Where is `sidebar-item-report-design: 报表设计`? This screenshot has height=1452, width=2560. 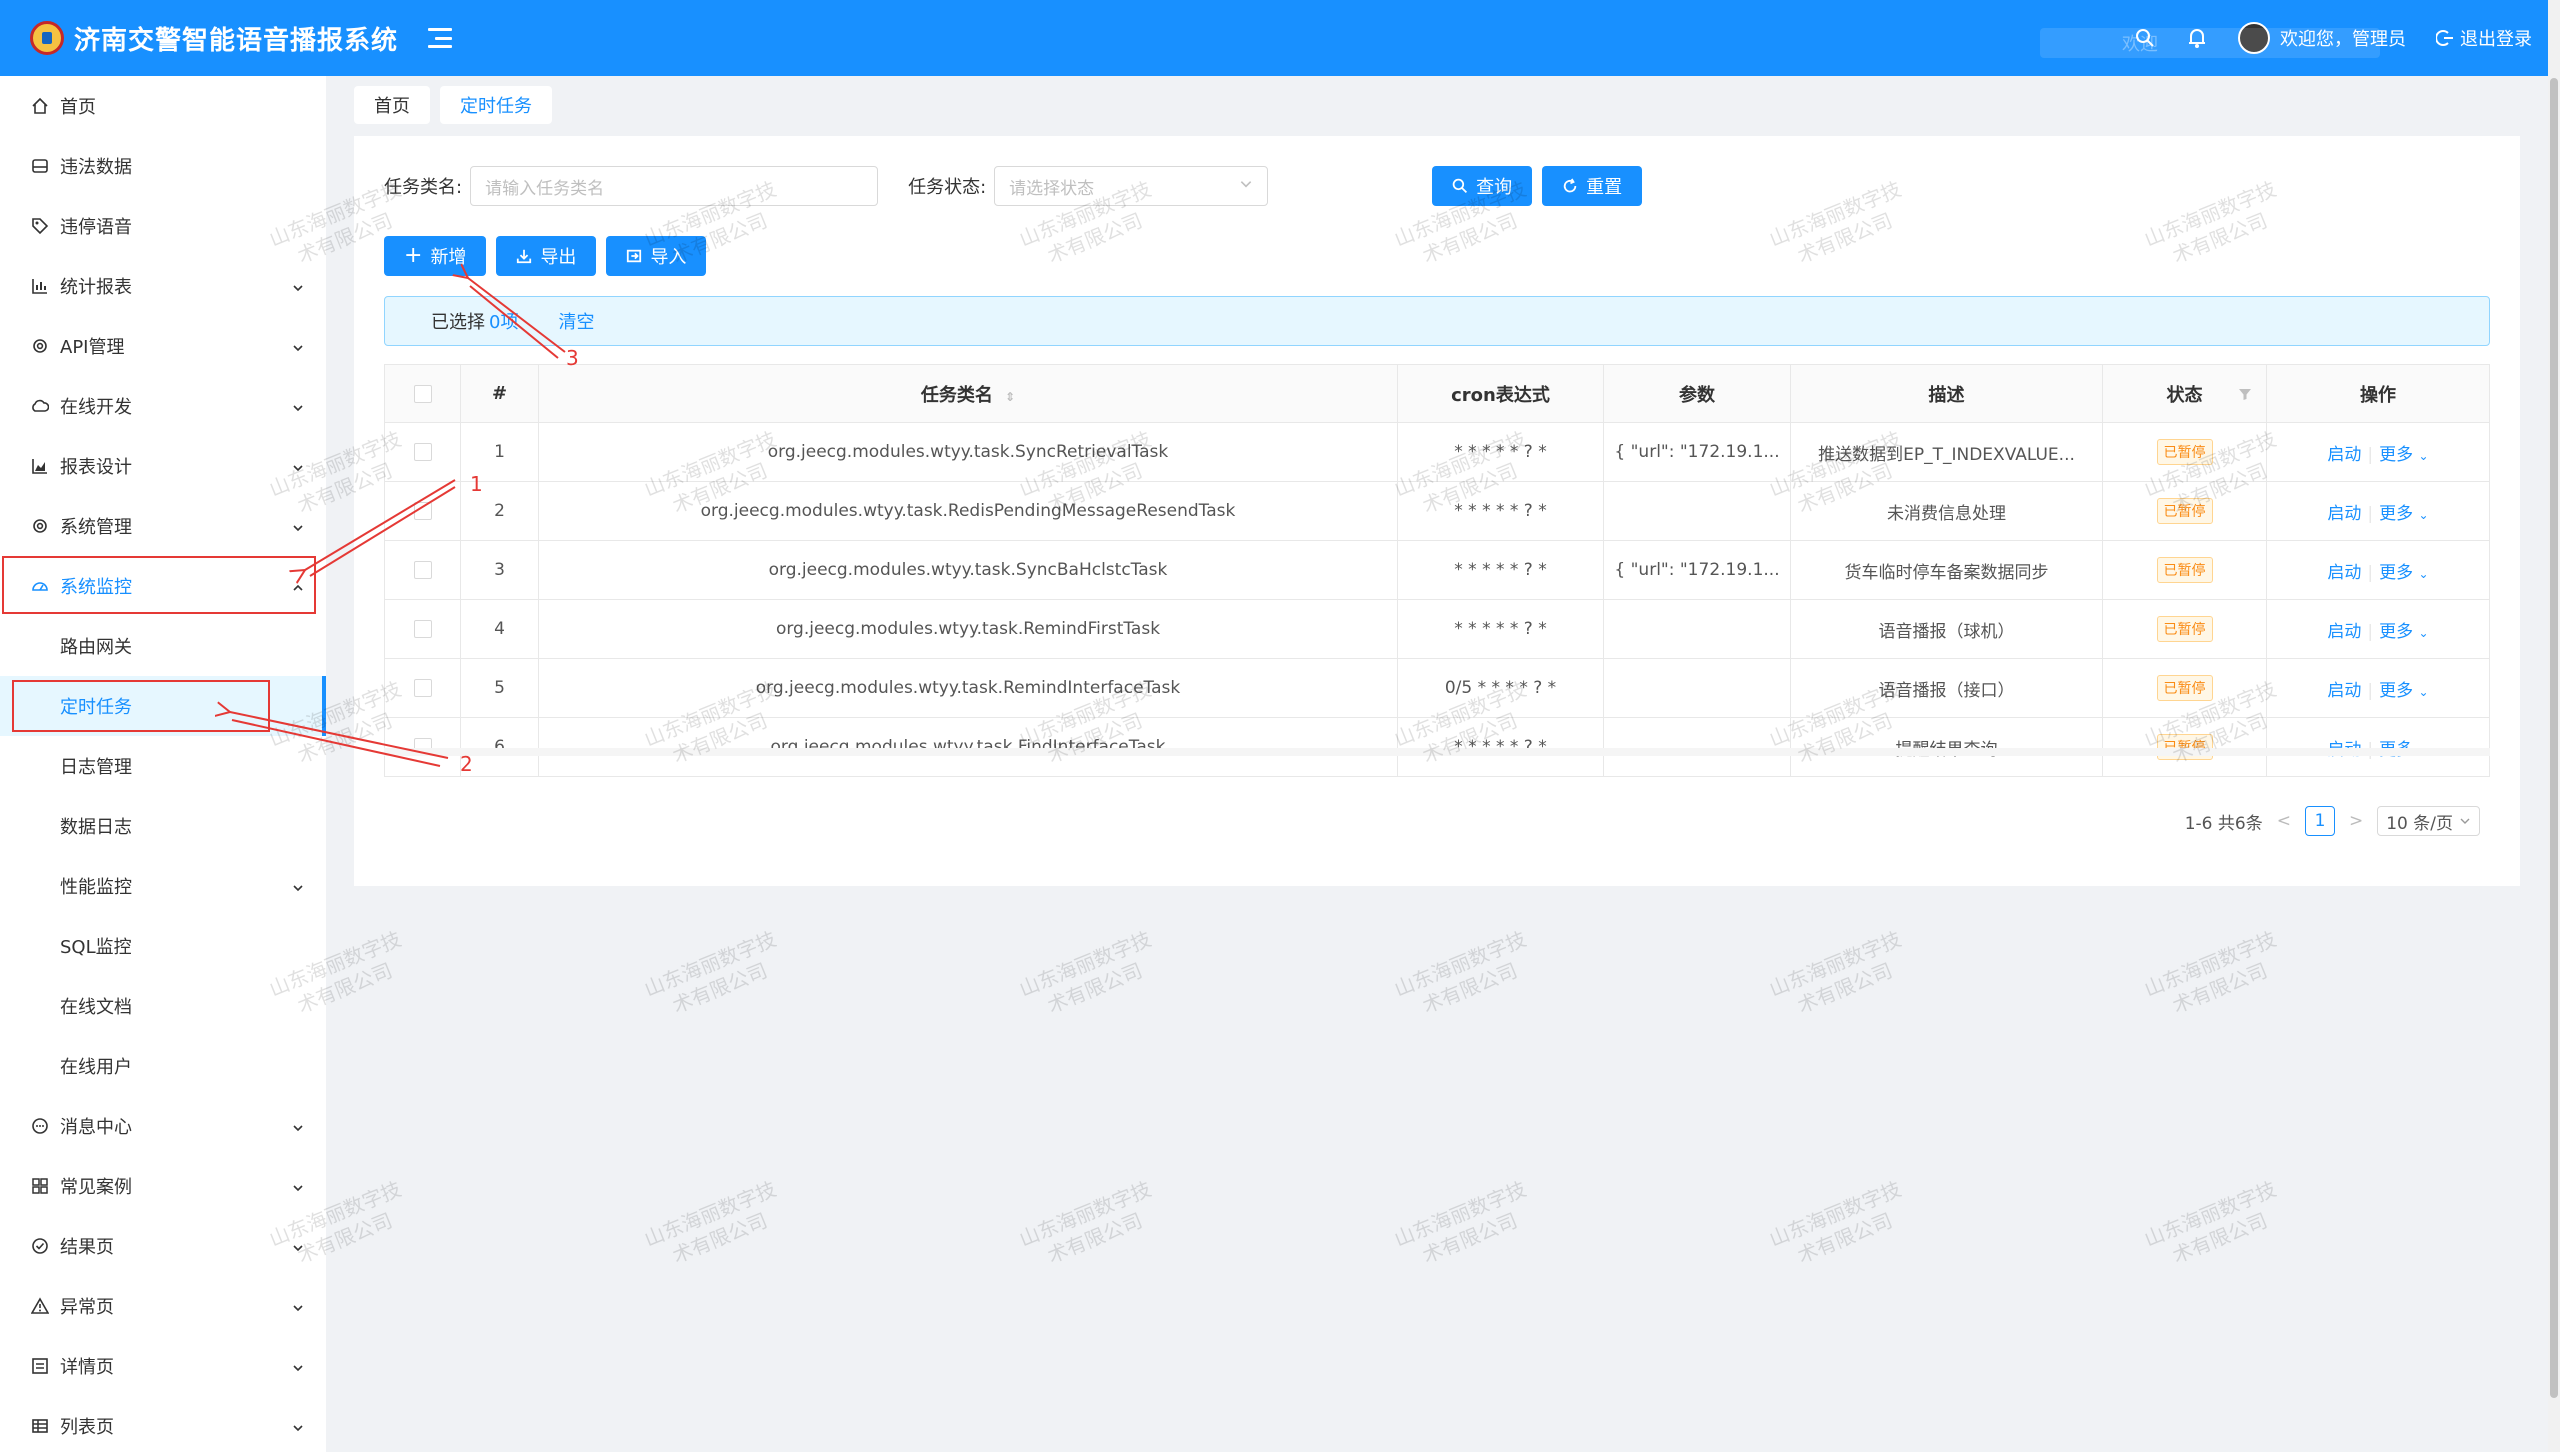 sidebar-item-report-design: 报表设计 is located at coordinates (163, 466).